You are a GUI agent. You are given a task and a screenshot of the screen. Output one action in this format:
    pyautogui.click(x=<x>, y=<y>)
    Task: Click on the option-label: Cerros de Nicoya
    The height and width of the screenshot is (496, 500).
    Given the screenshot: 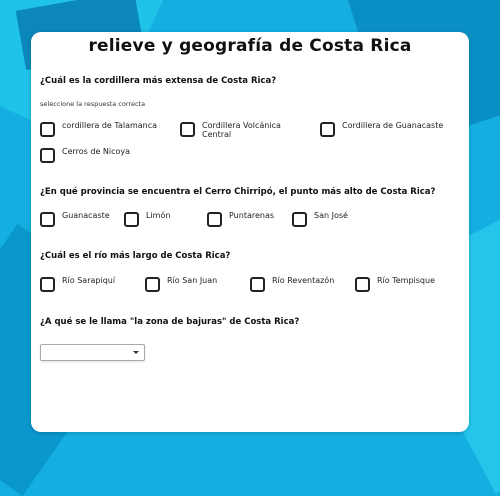 What is the action you would take?
    pyautogui.click(x=96, y=151)
    